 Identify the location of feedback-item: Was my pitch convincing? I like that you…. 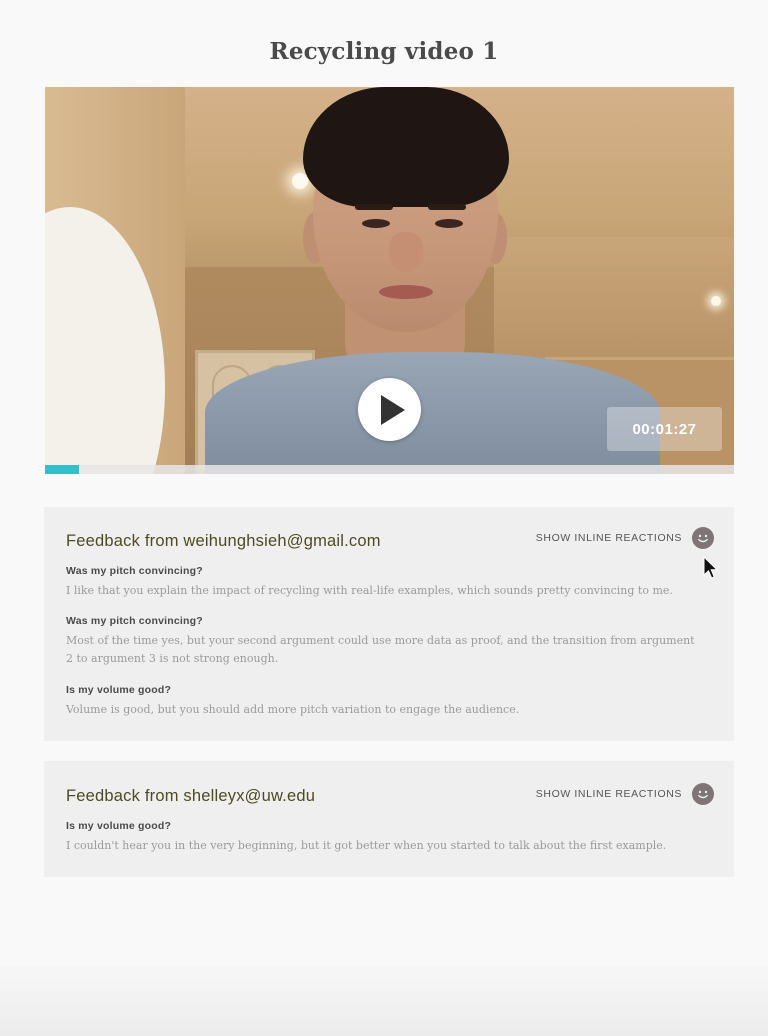
(385, 582).